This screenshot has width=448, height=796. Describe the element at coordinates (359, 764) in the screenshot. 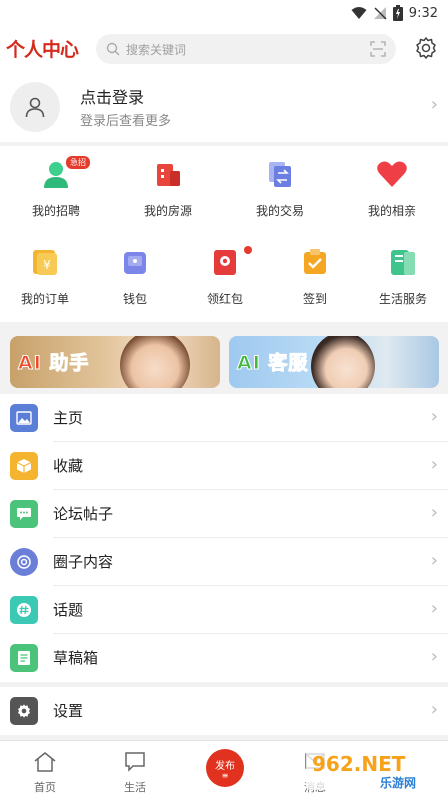

I see `watermark-text: 962.NET` at that location.